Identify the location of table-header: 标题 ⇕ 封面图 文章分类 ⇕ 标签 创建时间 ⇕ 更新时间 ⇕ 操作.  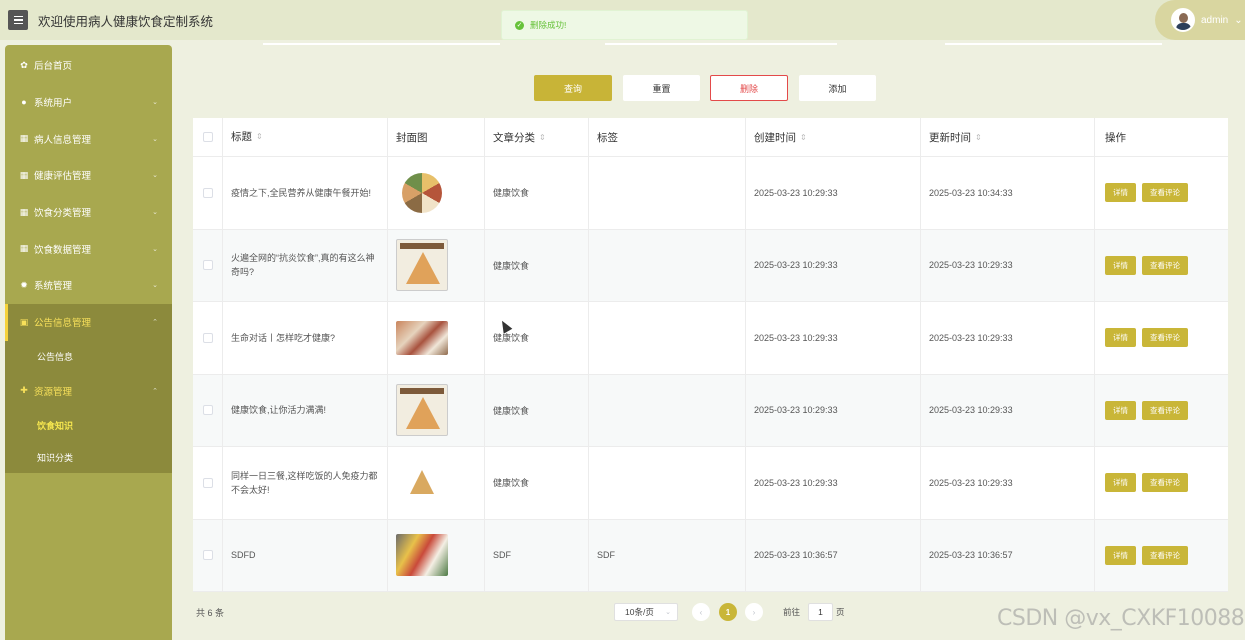
(710, 137).